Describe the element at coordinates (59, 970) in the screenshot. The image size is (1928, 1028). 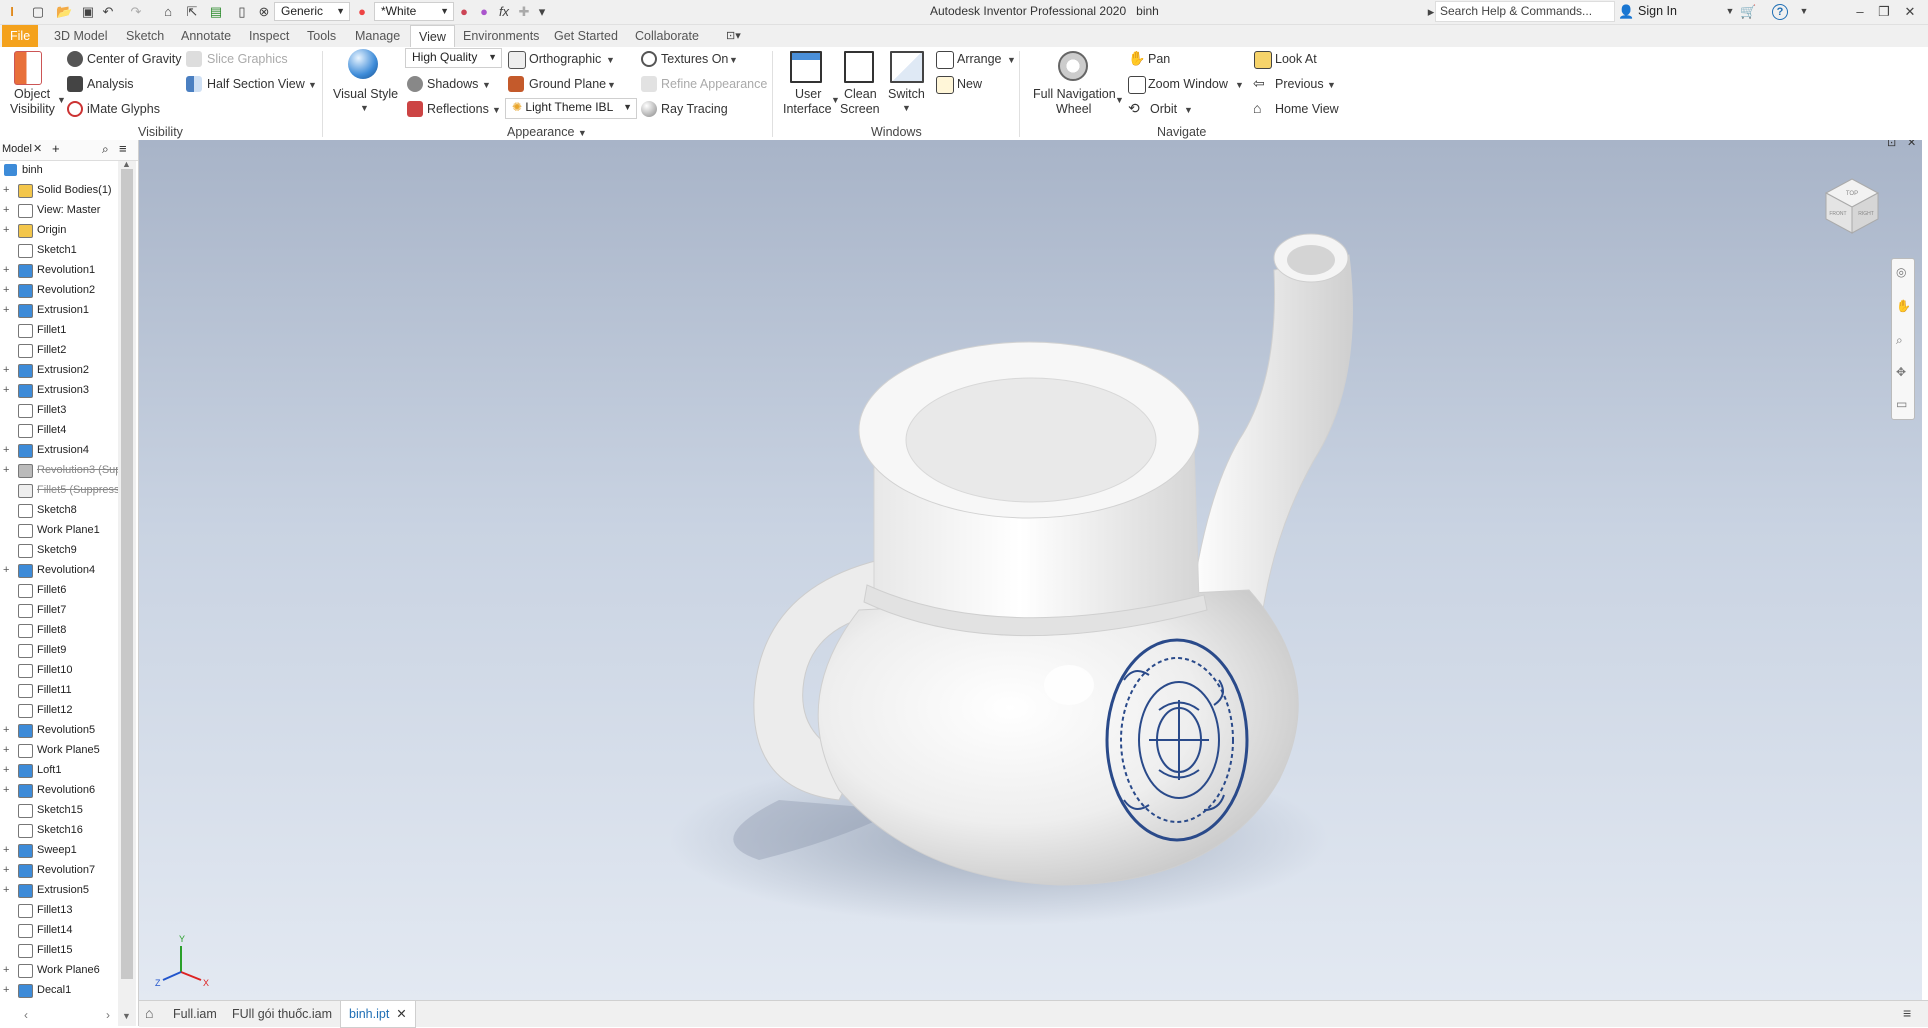
I see `tree-item: + Work Plane6` at that location.